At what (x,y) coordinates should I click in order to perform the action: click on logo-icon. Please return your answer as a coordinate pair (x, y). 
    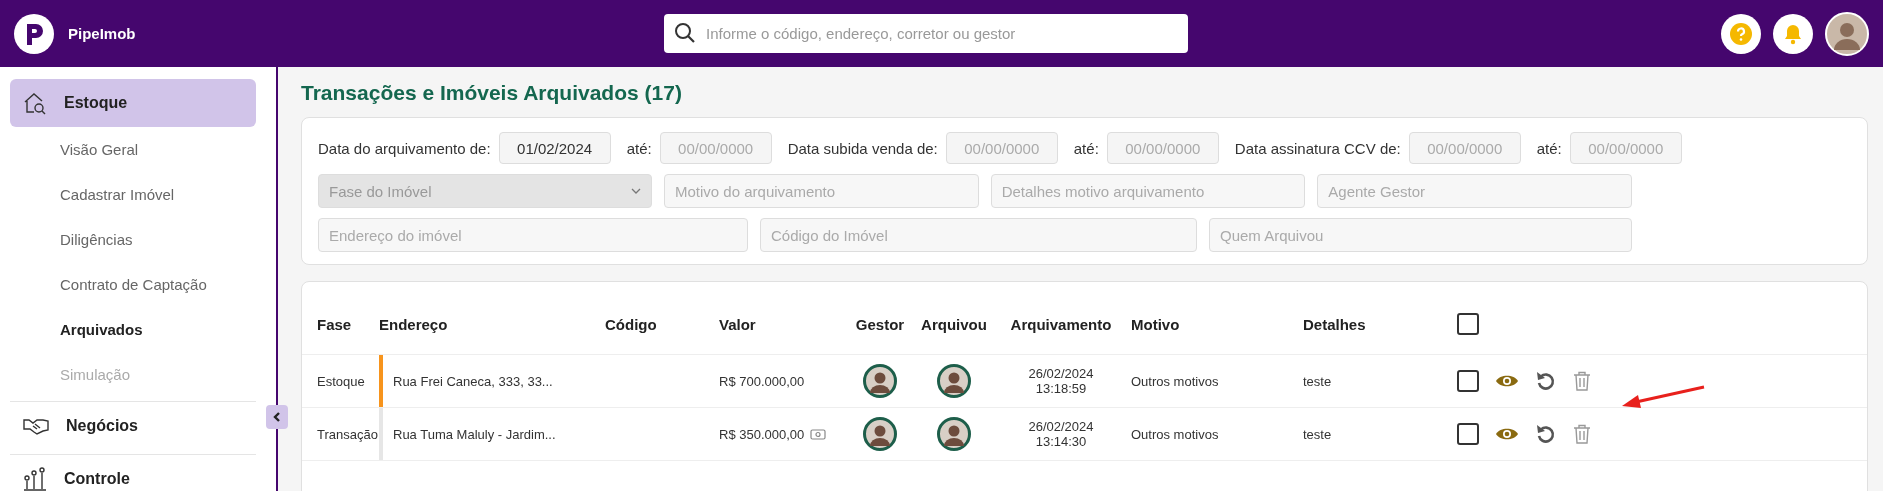
    Looking at the image, I should click on (34, 33).